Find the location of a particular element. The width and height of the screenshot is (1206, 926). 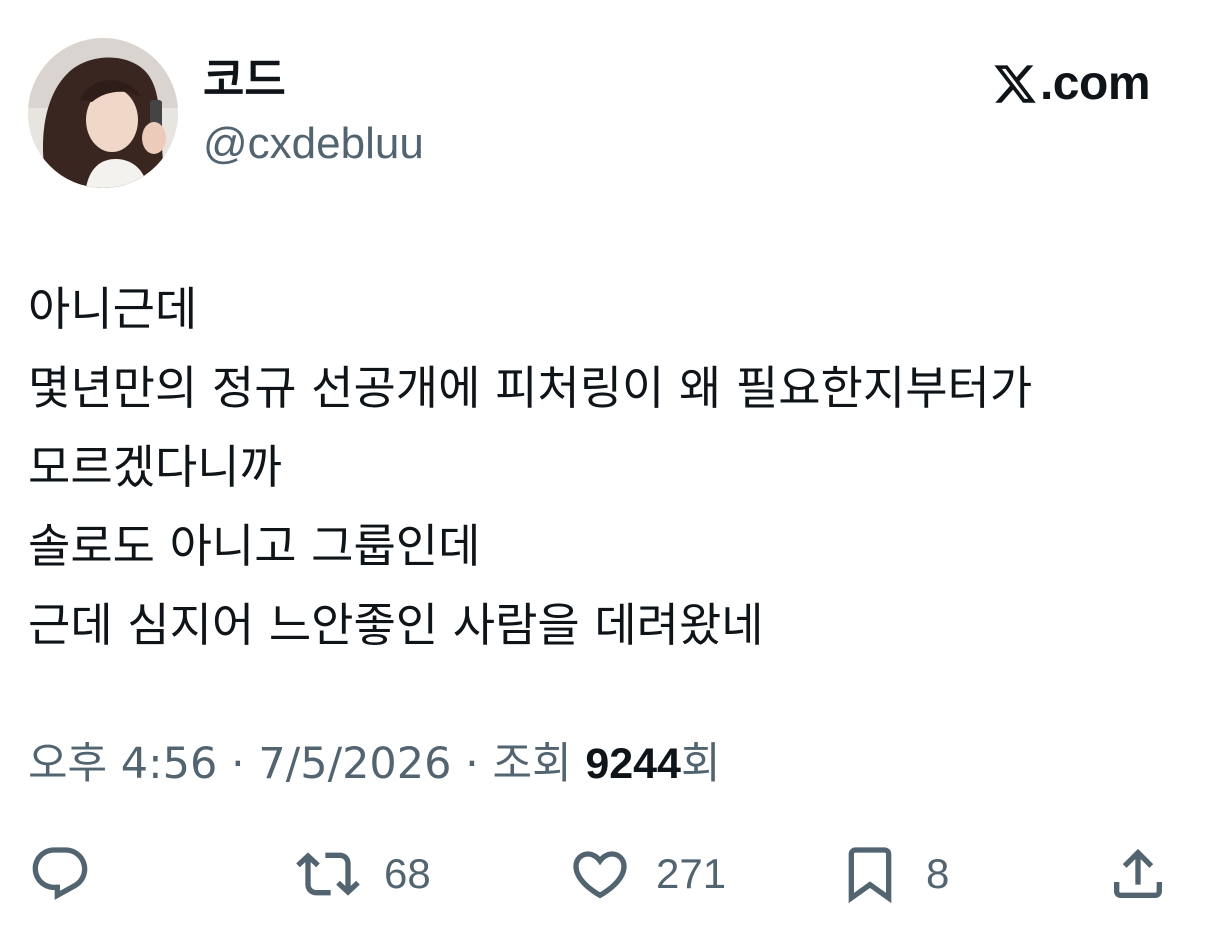

tweet-date: 7/5/2026 is located at coordinates (354, 764).